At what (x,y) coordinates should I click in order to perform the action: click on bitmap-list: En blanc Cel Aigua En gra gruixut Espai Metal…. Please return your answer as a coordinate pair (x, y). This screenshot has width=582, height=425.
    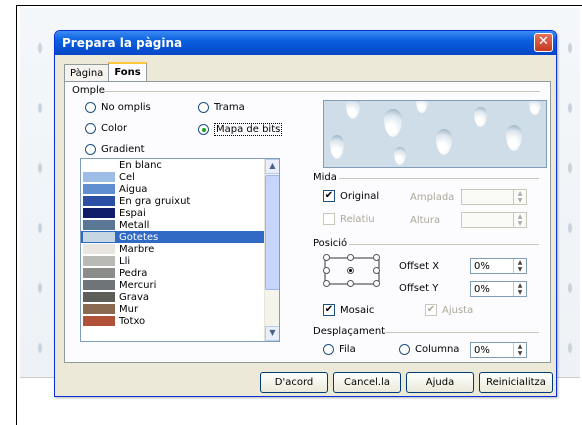
    Looking at the image, I should click on (180, 250).